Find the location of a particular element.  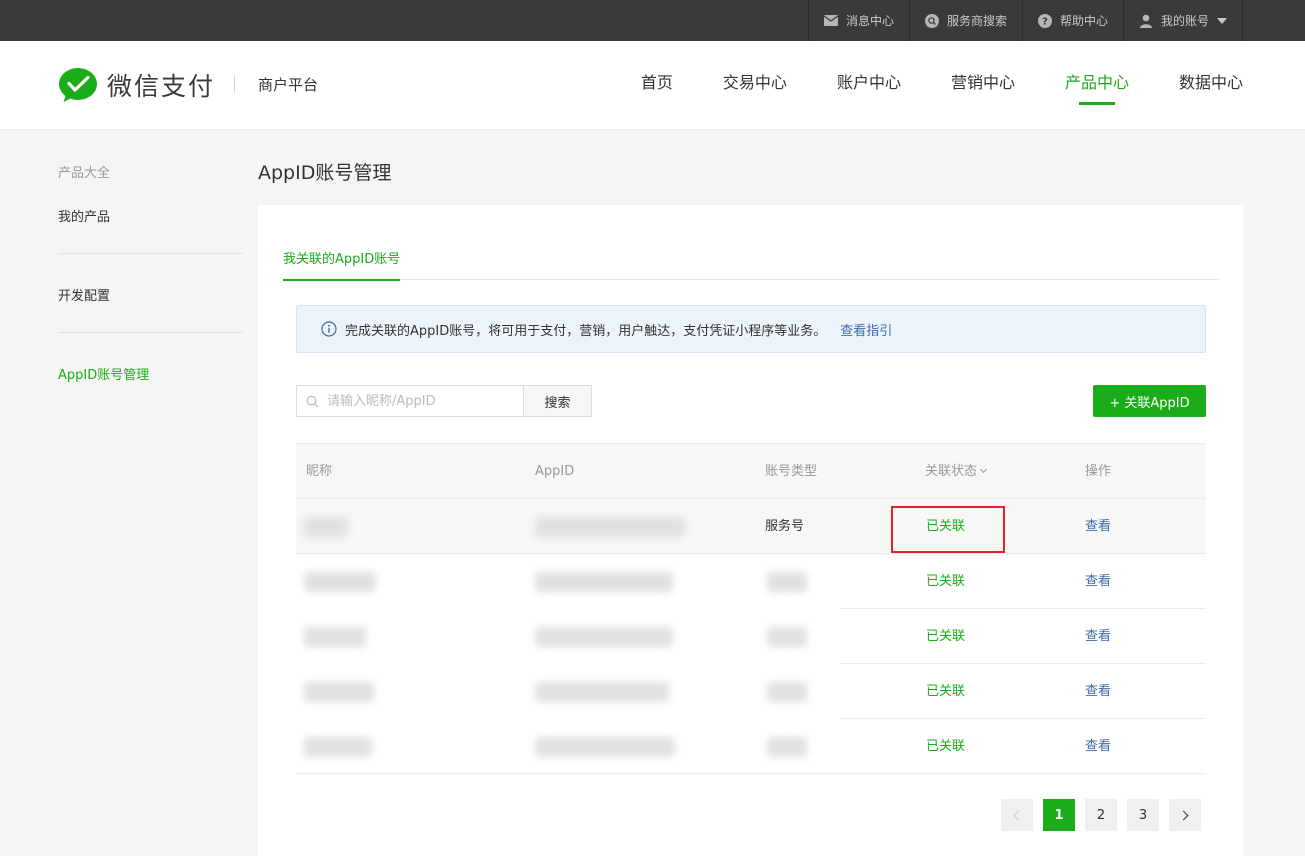

chevron-right-icon is located at coordinates (1183, 815).